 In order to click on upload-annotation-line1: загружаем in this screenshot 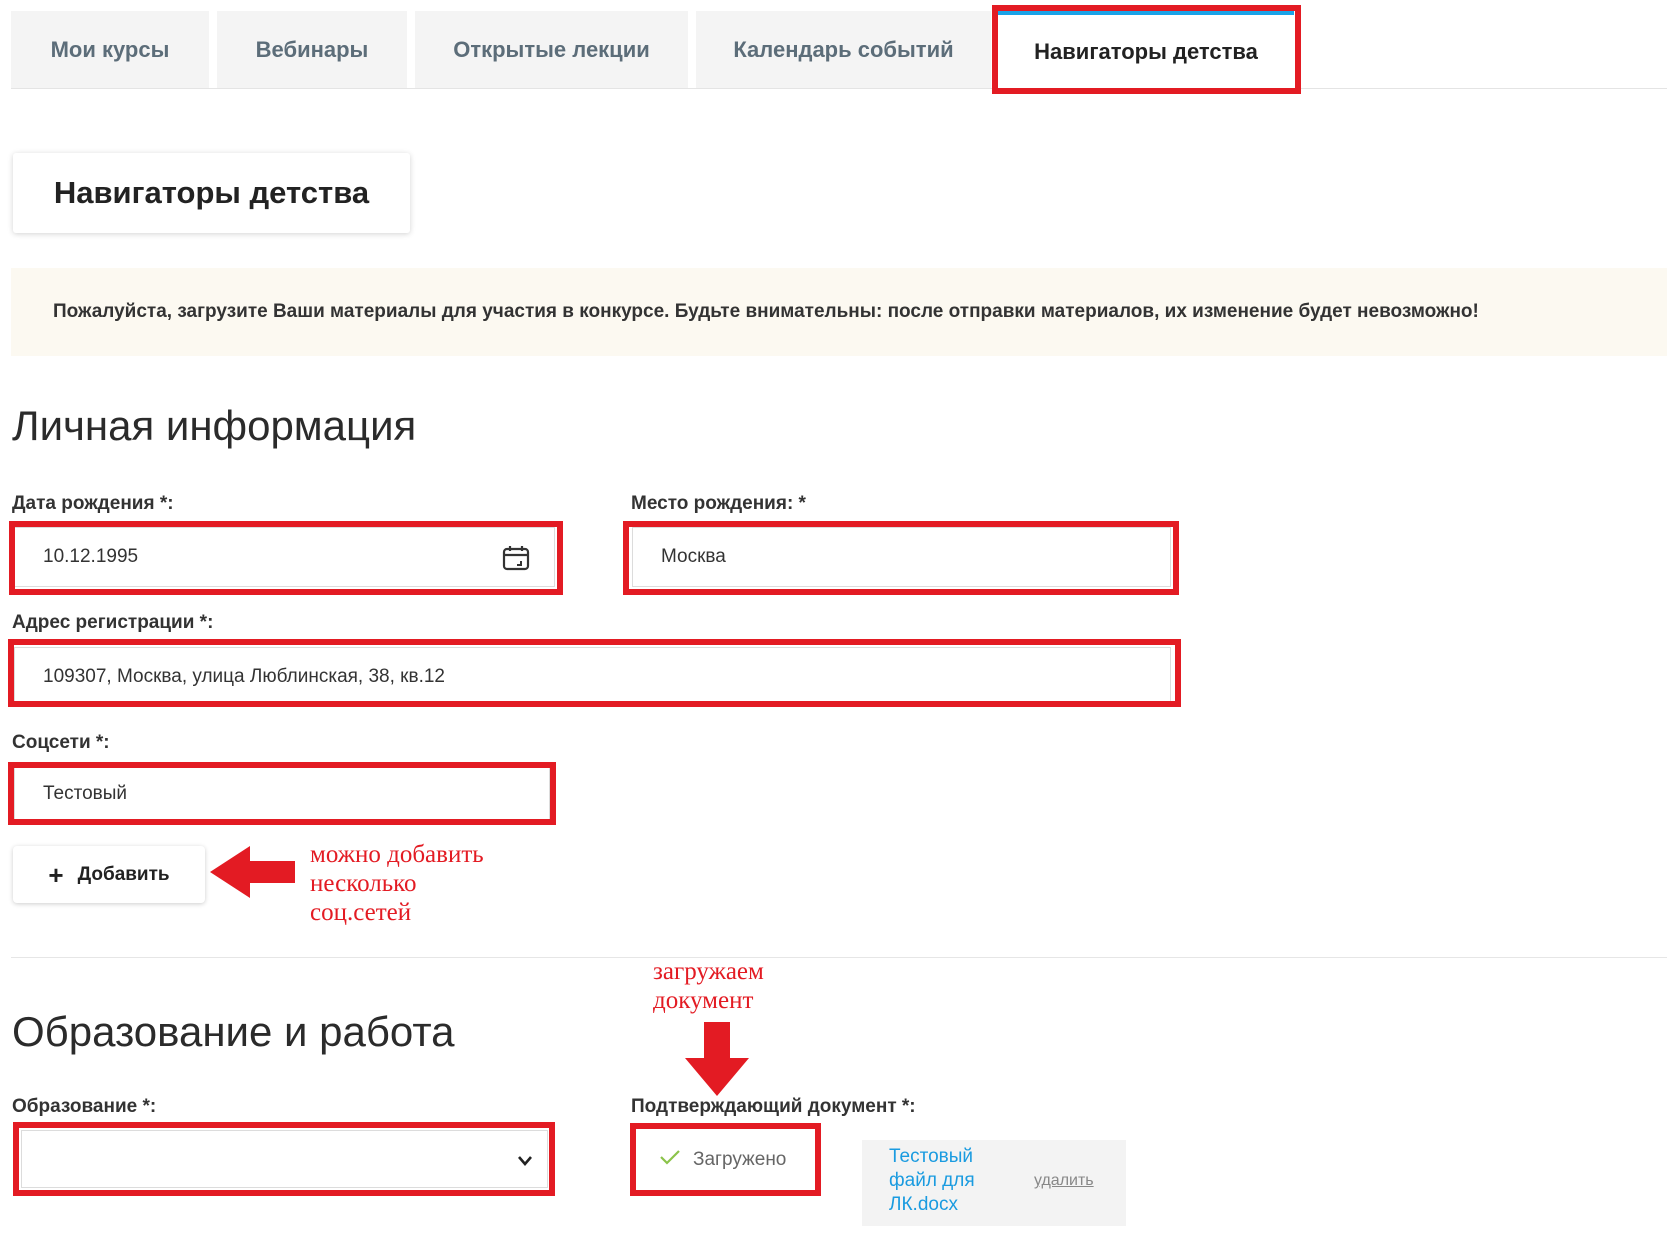, I will do `click(708, 971)`.